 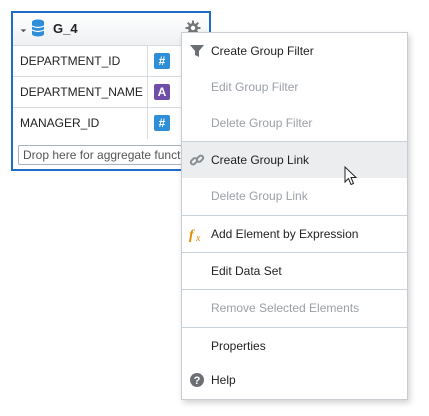 I want to click on menu-item-label: Delete Group Filter, so click(x=262, y=123).